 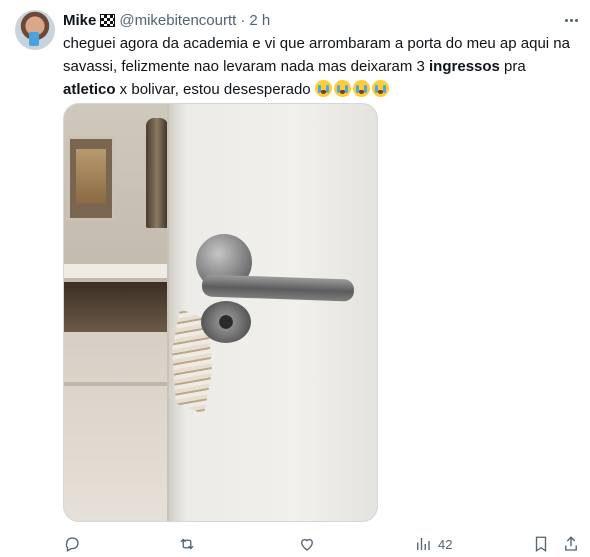 I want to click on tweet-text-part2: pra, so click(x=512, y=66).